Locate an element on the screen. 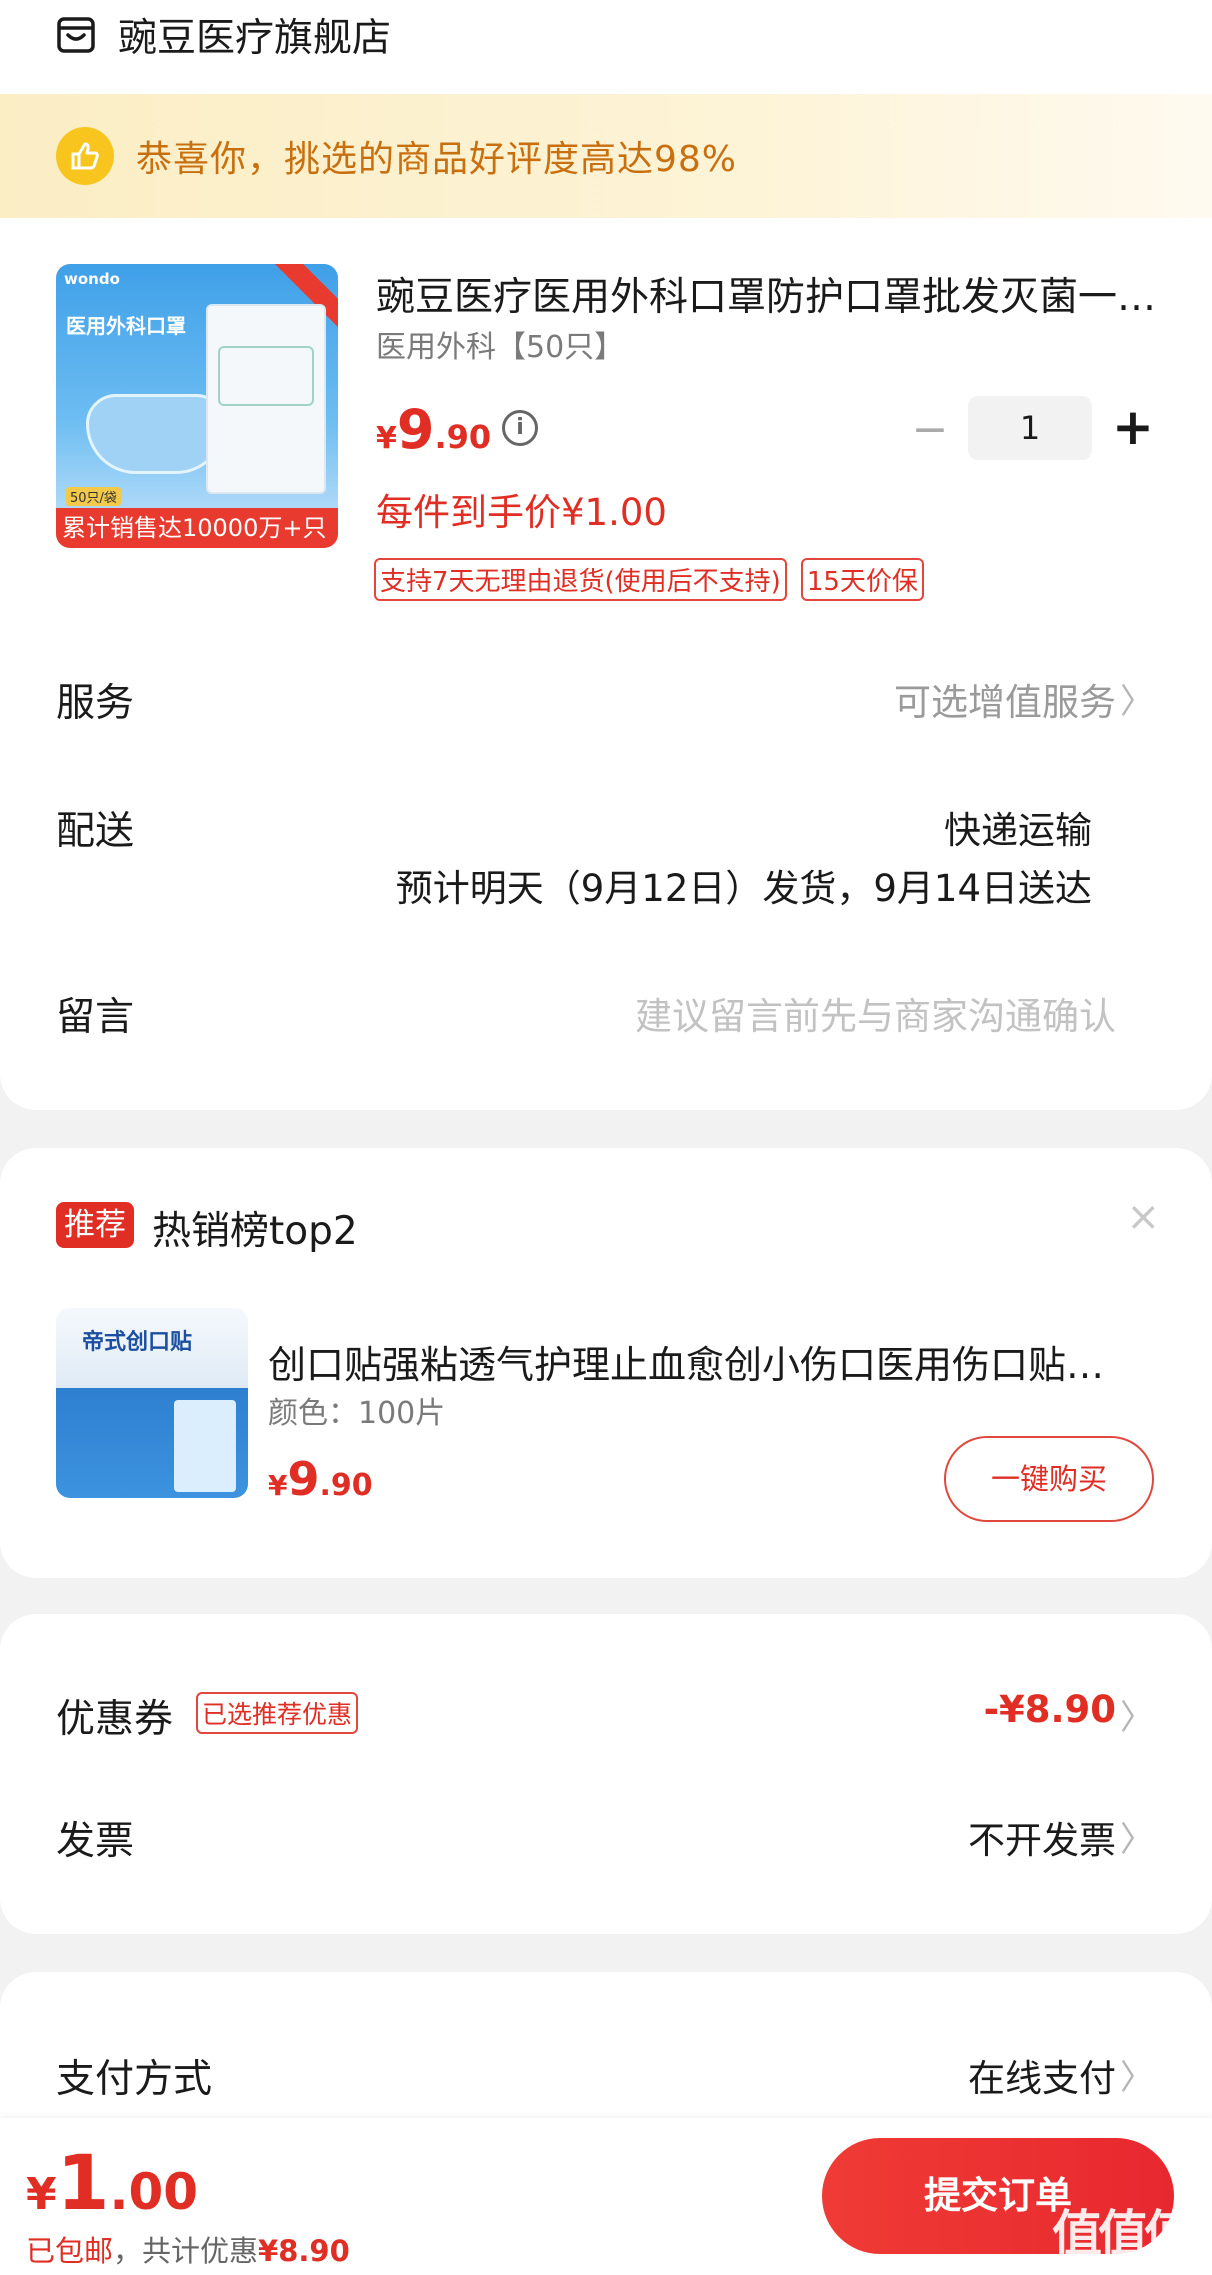 This screenshot has height=2275, width=1212. shipping-summary: 已包邮，共计优惠¥8.90 is located at coordinates (188, 2249).